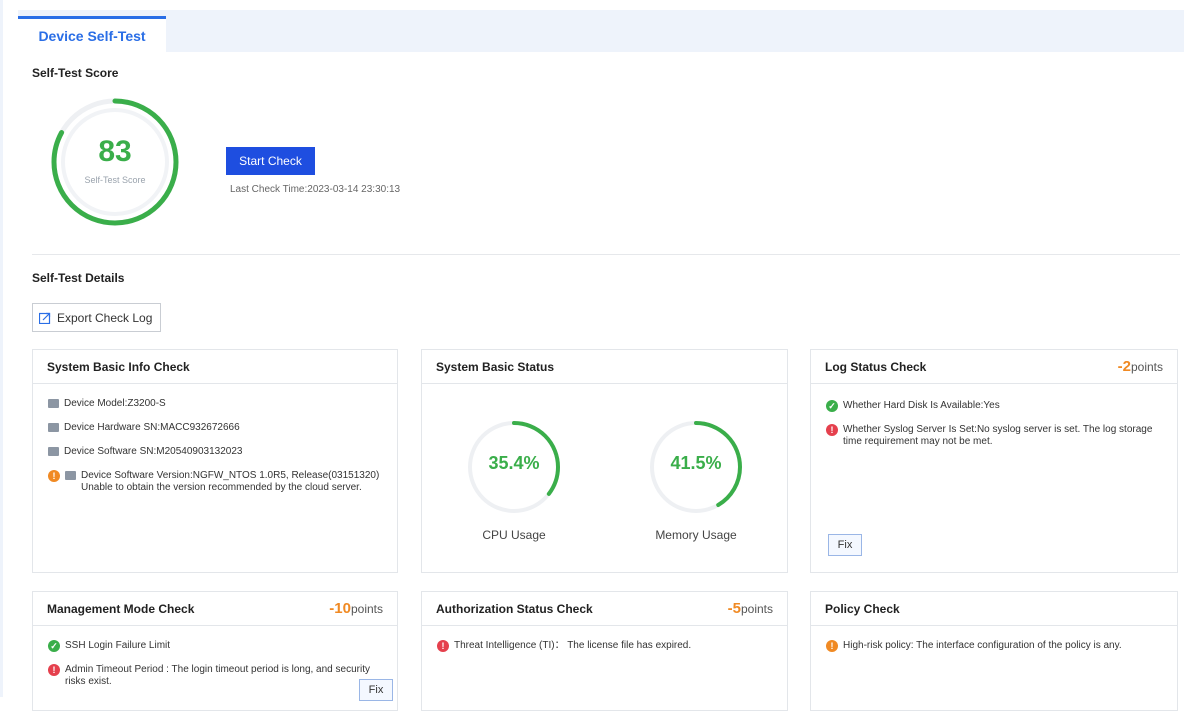 The image size is (1184, 711). What do you see at coordinates (876, 366) in the screenshot?
I see `card-title: Log Status Check` at bounding box center [876, 366].